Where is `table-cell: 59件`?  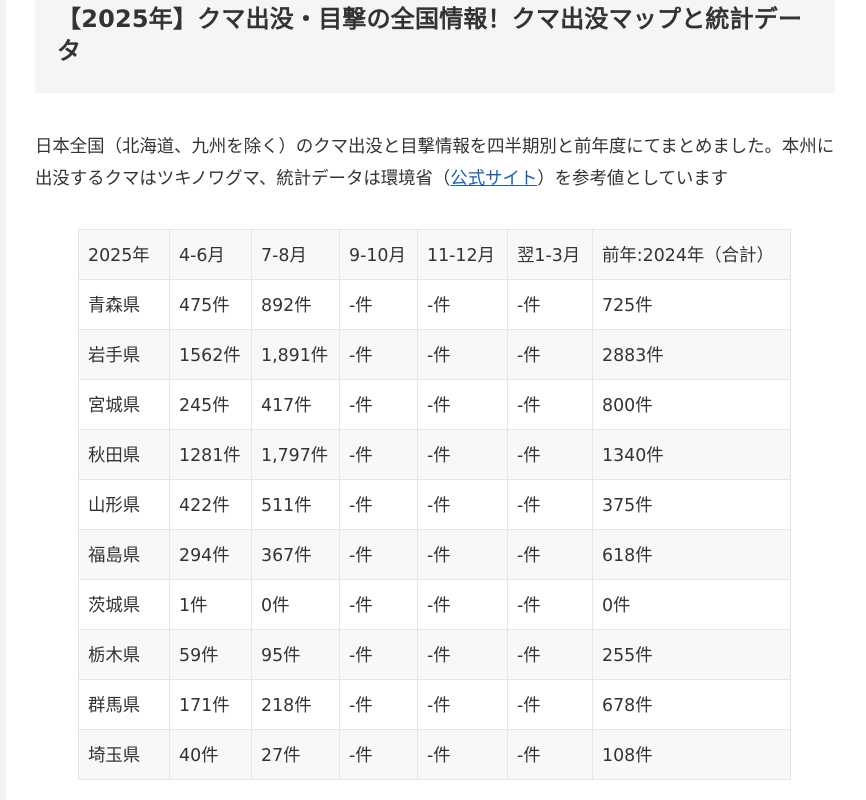 table-cell: 59件 is located at coordinates (210, 654).